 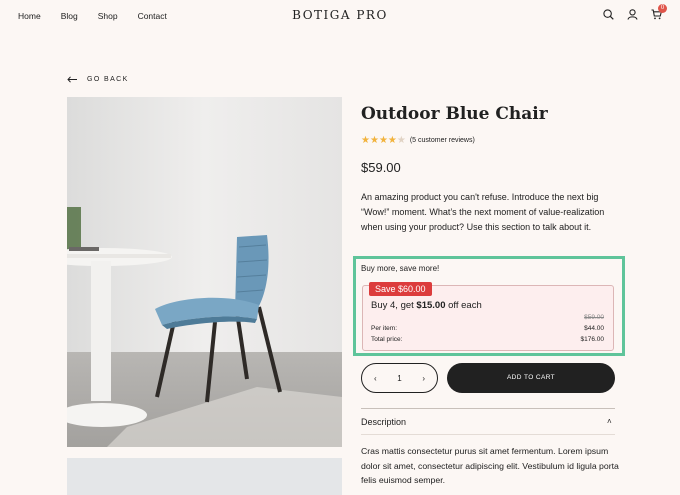 I want to click on bulk-offer-text: Buy 4, get $15.00 off each, so click(x=426, y=305).